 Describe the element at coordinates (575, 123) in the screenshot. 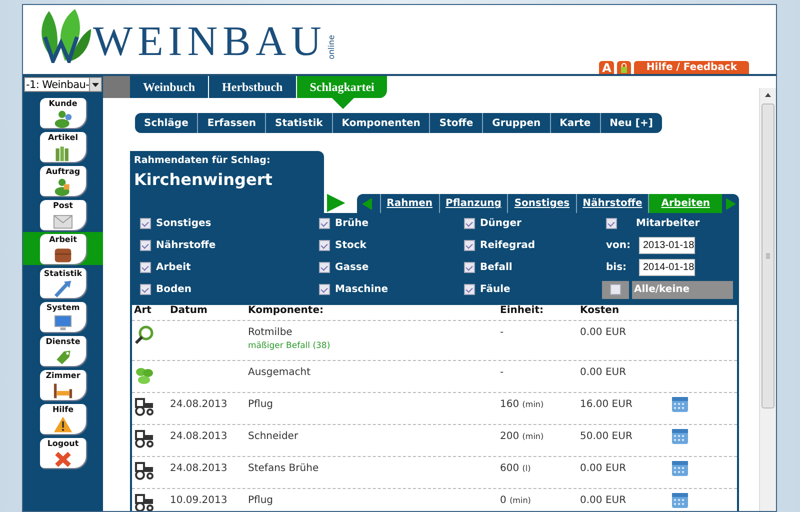

I see `sub-tab: Karte` at that location.